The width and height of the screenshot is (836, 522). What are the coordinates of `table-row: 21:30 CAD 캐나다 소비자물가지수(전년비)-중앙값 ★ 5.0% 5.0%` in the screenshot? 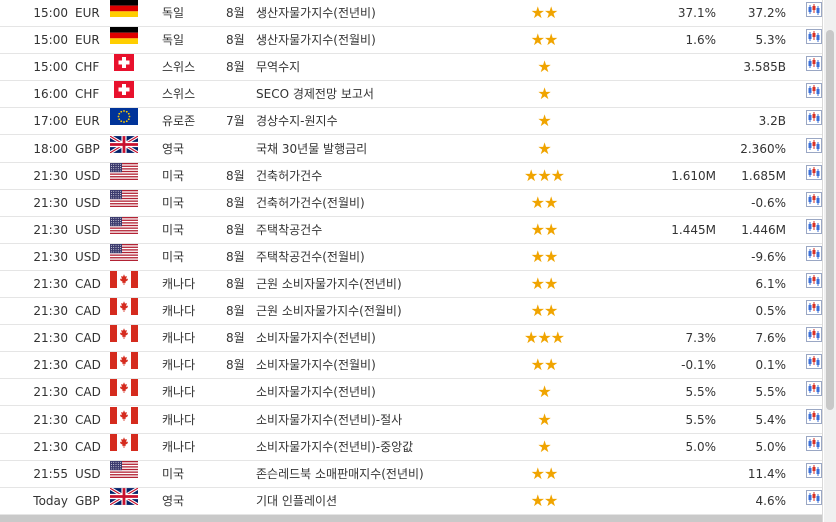 It's located at (411, 447).